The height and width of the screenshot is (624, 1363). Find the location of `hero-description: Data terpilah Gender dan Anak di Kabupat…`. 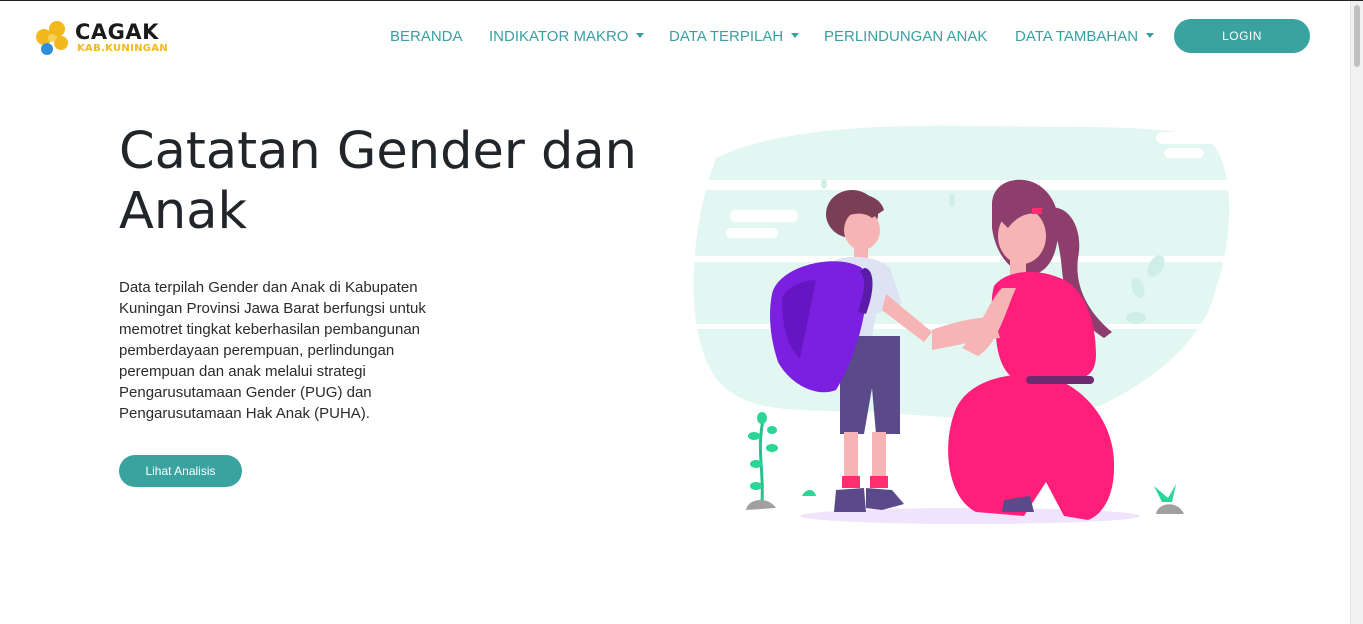

hero-description: Data terpilah Gender dan Anak di Kabupat… is located at coordinates (272, 350).